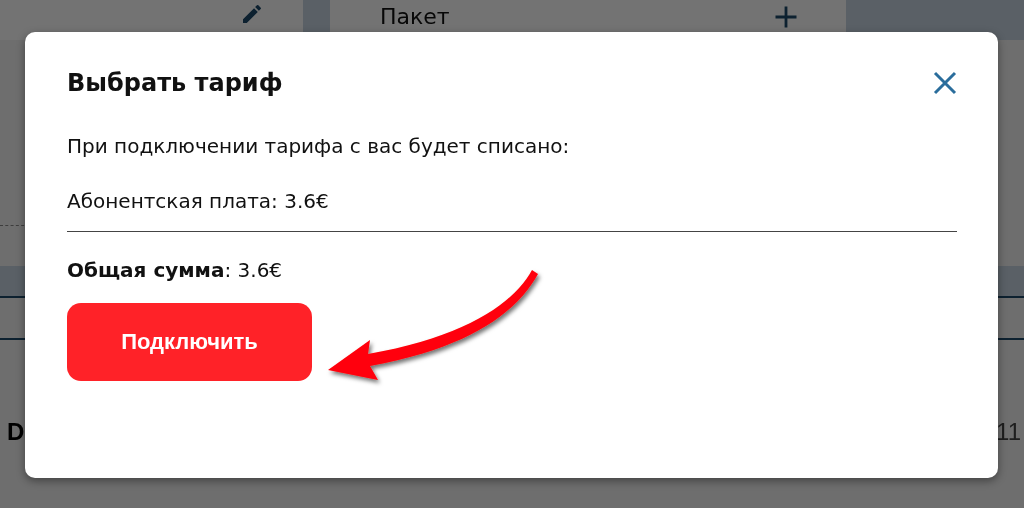  I want to click on dialog-title: Выбрать тариф, so click(175, 83).